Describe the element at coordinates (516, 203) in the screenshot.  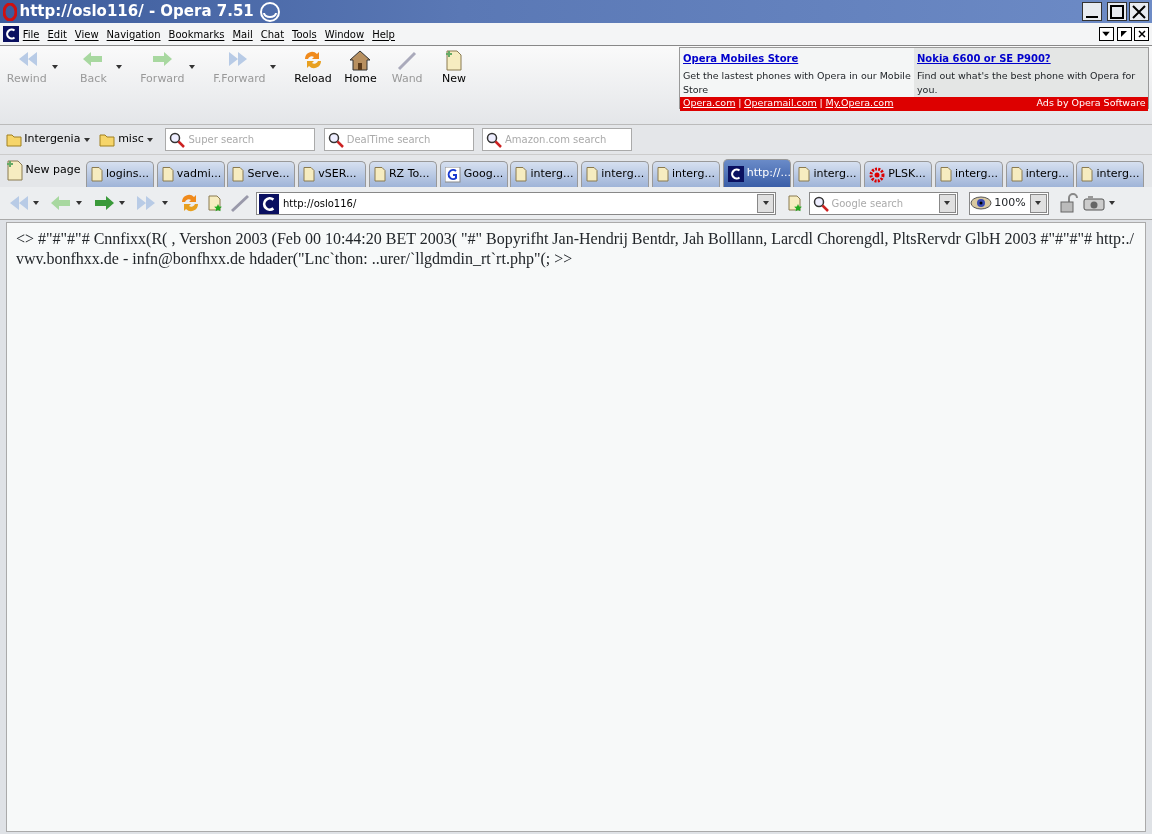
I see `address-field: http://oslo116/` at that location.